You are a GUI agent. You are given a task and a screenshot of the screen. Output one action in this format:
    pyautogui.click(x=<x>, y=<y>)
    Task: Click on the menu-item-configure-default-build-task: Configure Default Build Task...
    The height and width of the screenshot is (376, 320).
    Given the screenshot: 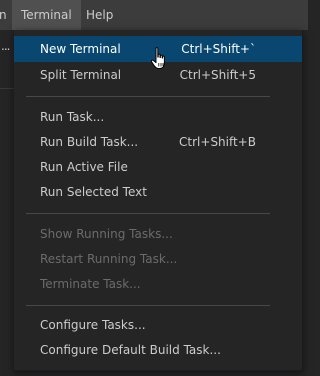 What is the action you would take?
    pyautogui.click(x=158, y=350)
    